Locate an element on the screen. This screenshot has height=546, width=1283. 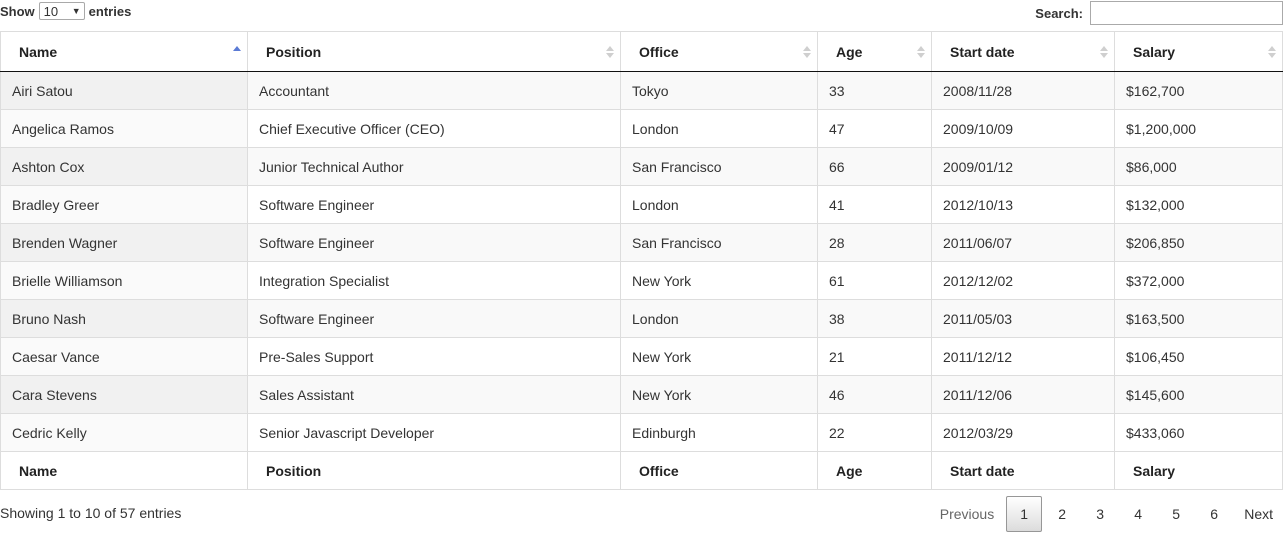
column-header-label: Age is located at coordinates (849, 51).